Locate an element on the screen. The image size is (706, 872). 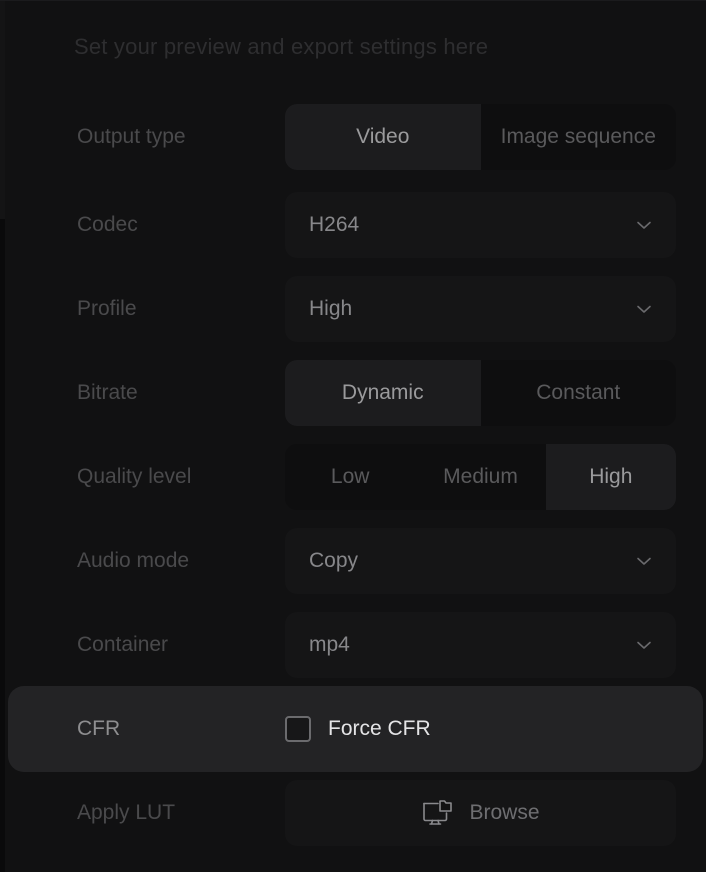
select-audio-mode-value: Copy is located at coordinates (334, 560).